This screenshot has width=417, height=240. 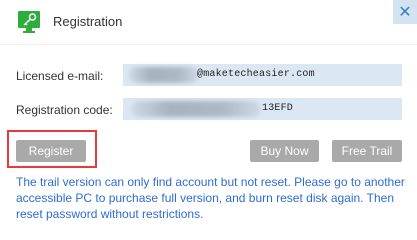 I want to click on email-label: Licensed e-mail:, so click(x=60, y=76).